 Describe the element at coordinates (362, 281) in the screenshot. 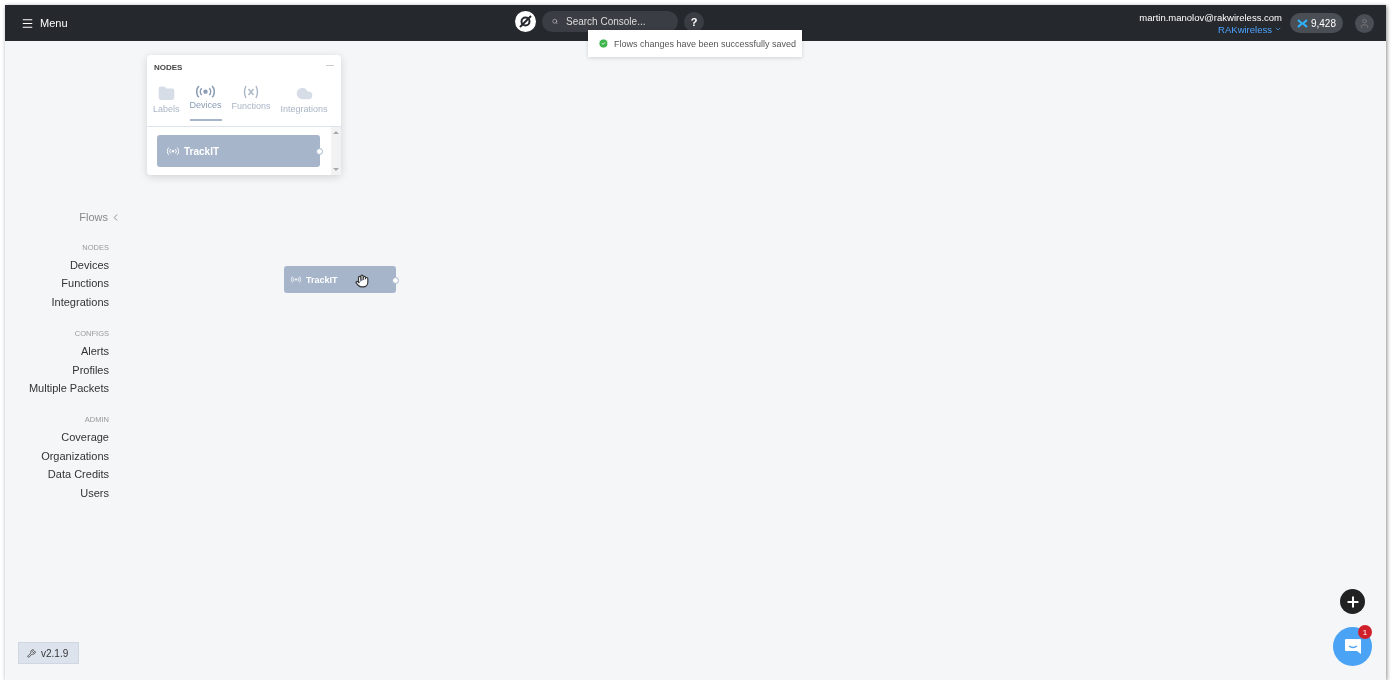

I see `hand-cursor-icon` at that location.